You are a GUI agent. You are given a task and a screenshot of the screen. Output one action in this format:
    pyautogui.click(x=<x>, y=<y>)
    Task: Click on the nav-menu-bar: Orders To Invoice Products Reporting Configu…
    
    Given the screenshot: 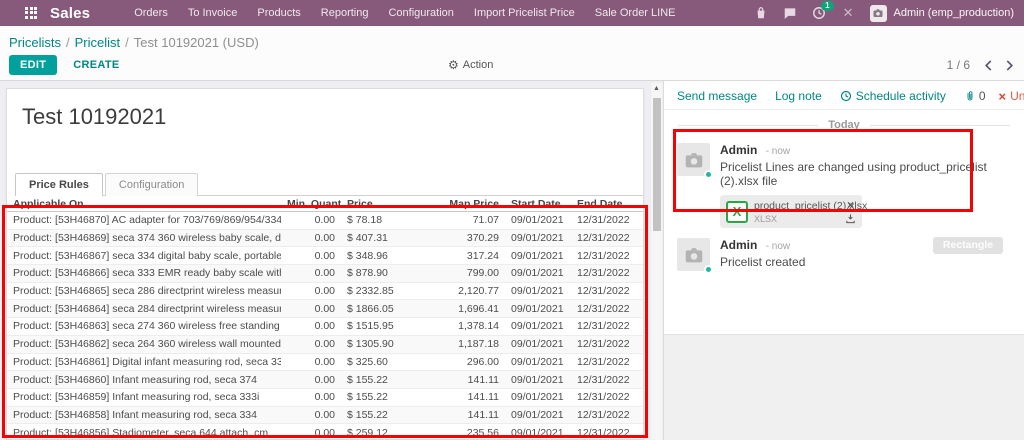 What is the action you would take?
    pyautogui.click(x=404, y=13)
    